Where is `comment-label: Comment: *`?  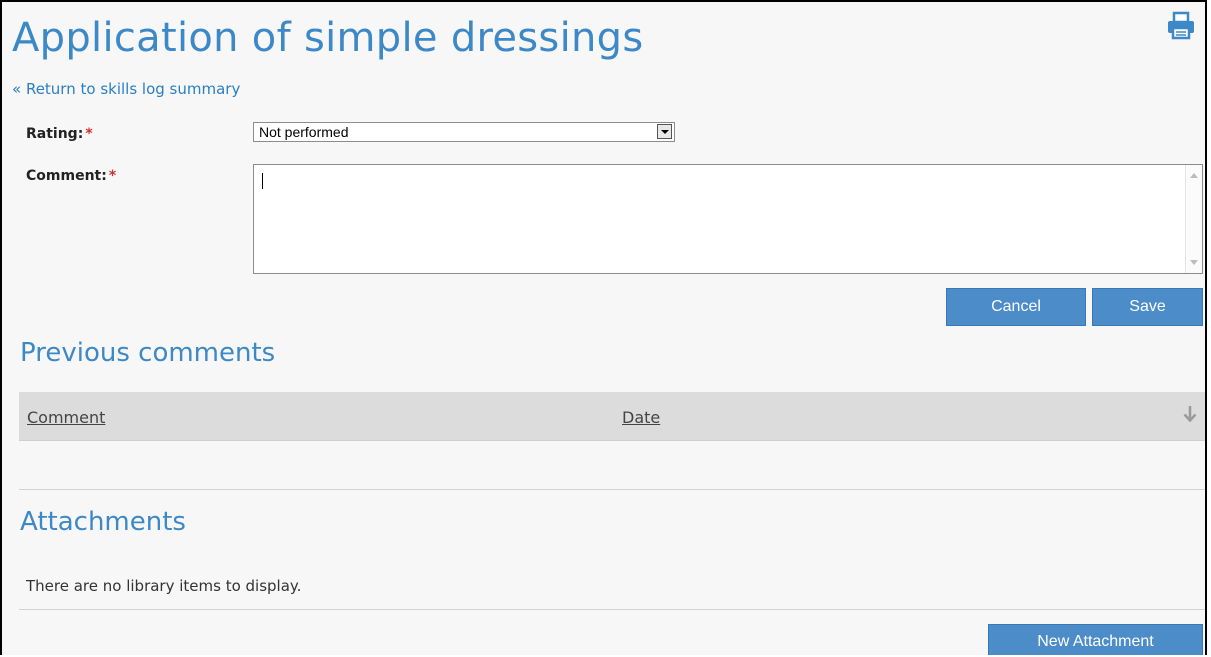
comment-label: Comment: * is located at coordinates (71, 176).